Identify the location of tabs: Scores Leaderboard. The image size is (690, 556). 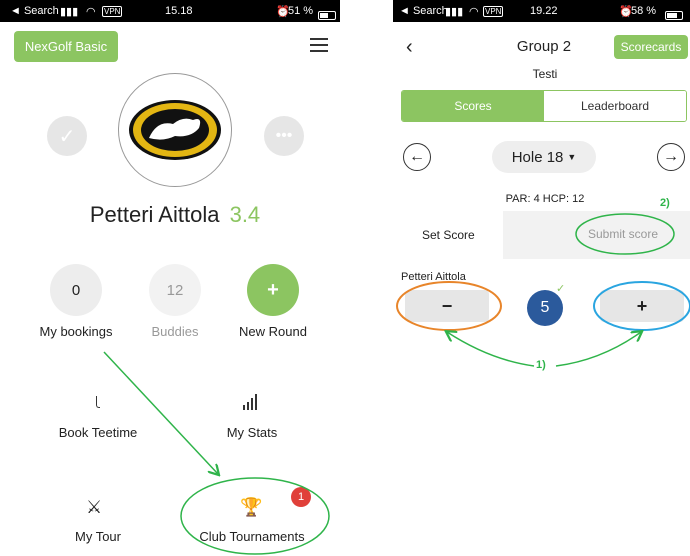
(544, 106).